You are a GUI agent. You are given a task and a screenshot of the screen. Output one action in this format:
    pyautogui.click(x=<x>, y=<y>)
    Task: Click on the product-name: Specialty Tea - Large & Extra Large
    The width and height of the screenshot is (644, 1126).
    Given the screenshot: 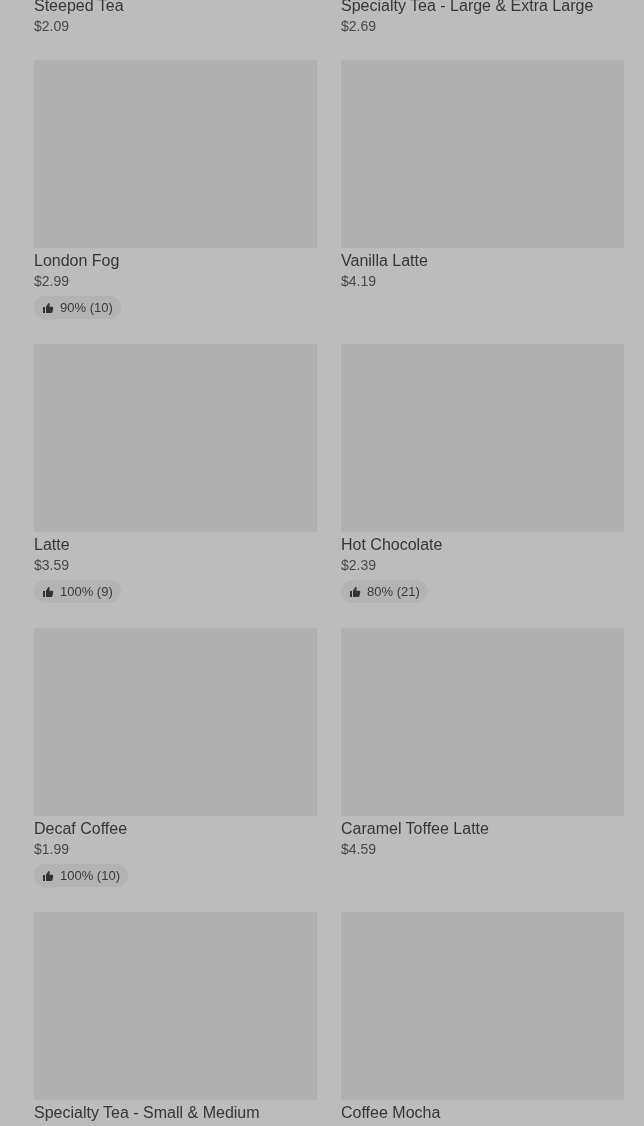 What is the action you would take?
    pyautogui.click(x=467, y=8)
    